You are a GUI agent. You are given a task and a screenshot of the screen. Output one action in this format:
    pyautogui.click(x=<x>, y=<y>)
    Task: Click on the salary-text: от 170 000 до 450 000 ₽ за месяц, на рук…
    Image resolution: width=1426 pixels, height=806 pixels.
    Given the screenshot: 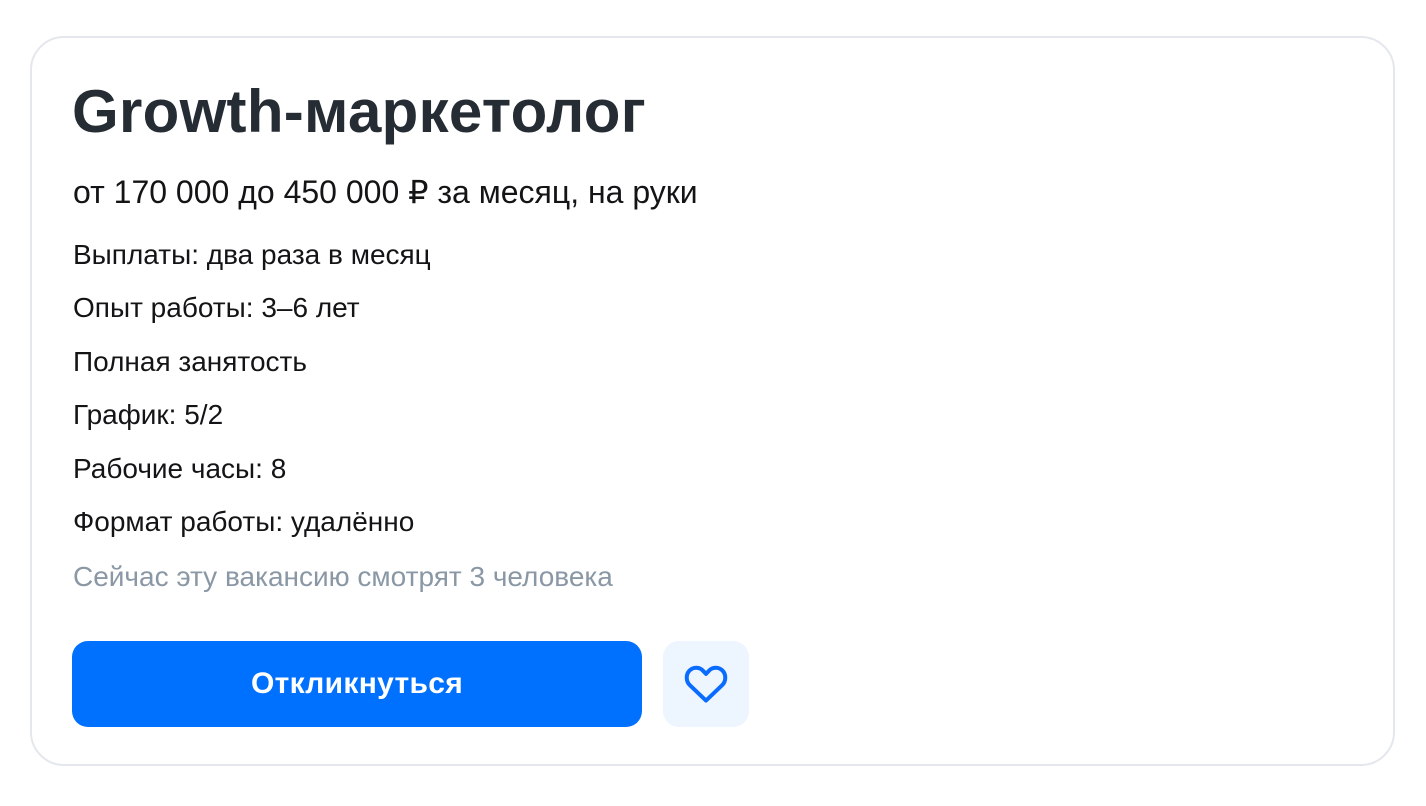 What is the action you would take?
    pyautogui.click(x=385, y=192)
    